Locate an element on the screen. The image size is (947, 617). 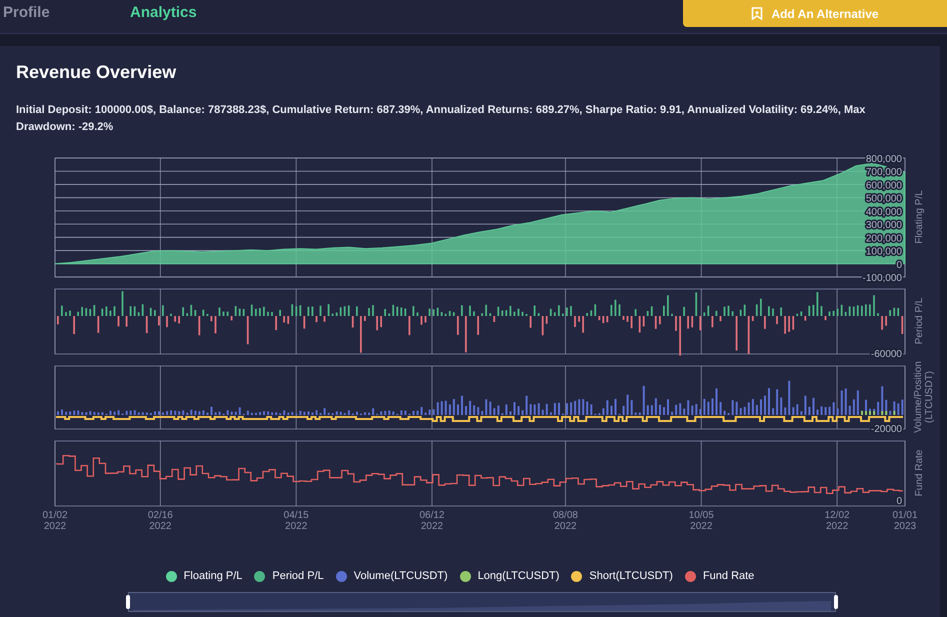
x-tick-label: 10/05 is located at coordinates (701, 515).